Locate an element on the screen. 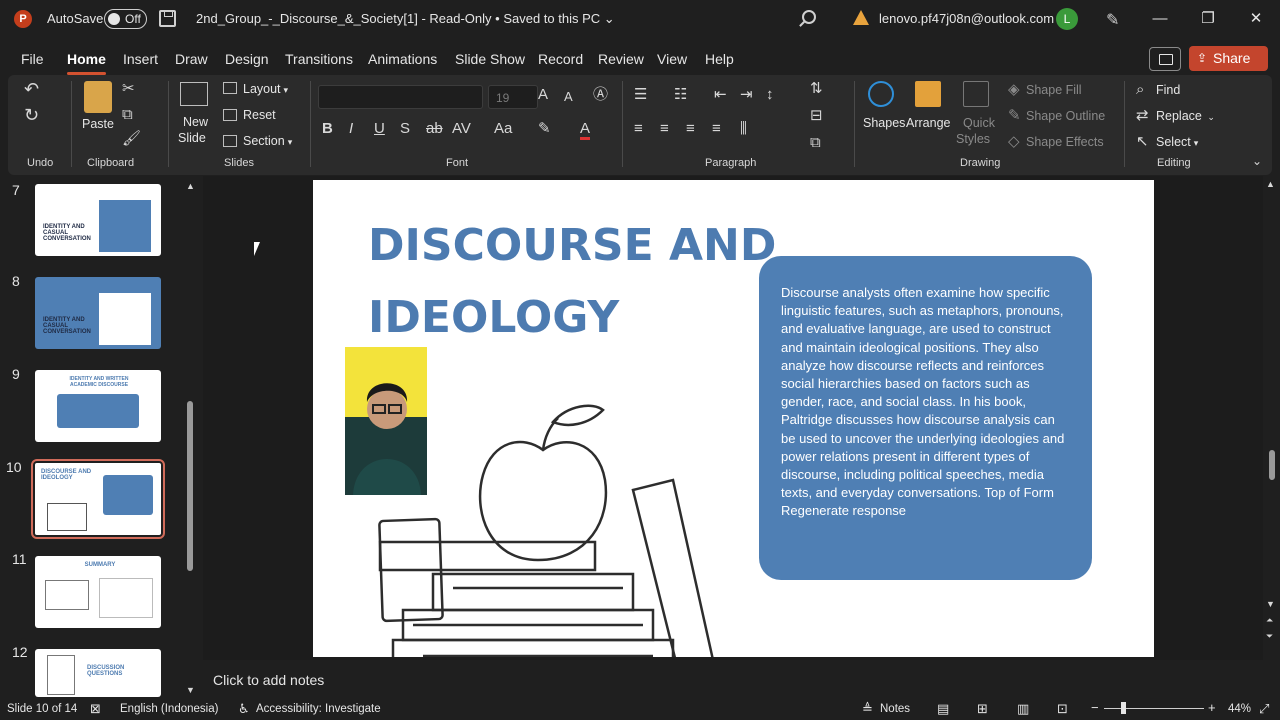 The width and height of the screenshot is (1280, 720). spelling-icon: ⊠ is located at coordinates (95, 709).